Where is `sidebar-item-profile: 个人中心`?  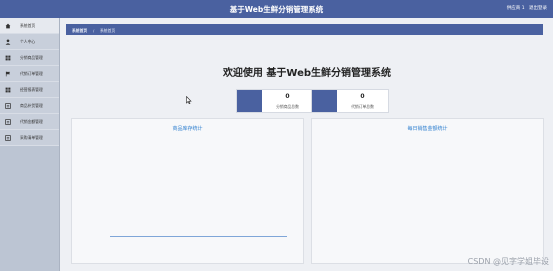
sidebar-item-profile: 个人中心 is located at coordinates (29, 42).